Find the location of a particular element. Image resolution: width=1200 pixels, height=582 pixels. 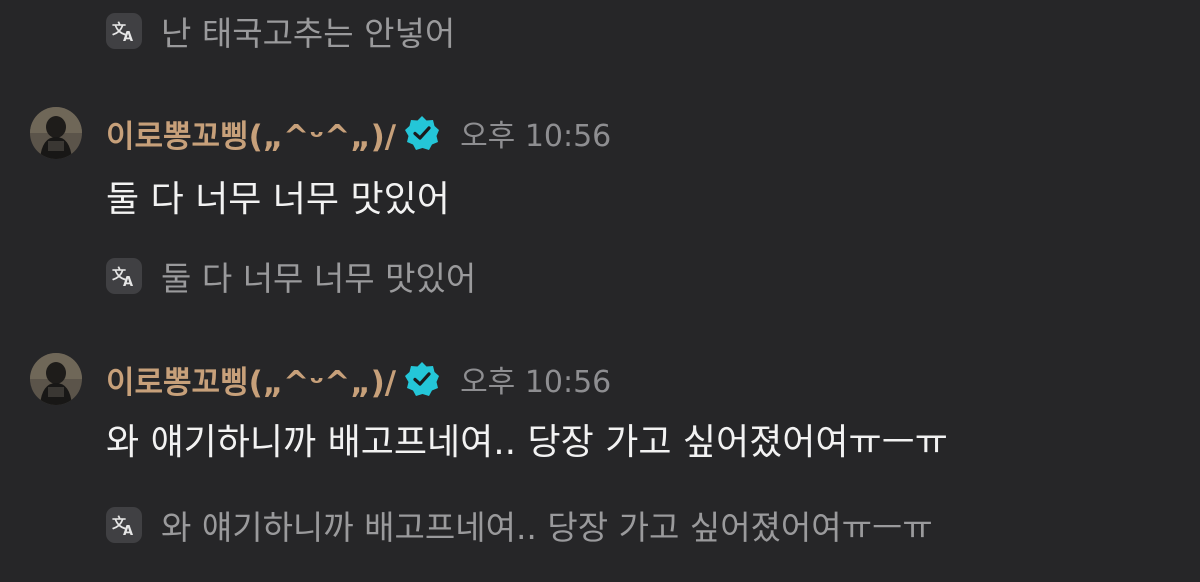

translation-text: 와 얘기하니까 배고프네여.. 당장 가고 싶어졌어여ㅠㅡㅠ is located at coordinates (547, 527).